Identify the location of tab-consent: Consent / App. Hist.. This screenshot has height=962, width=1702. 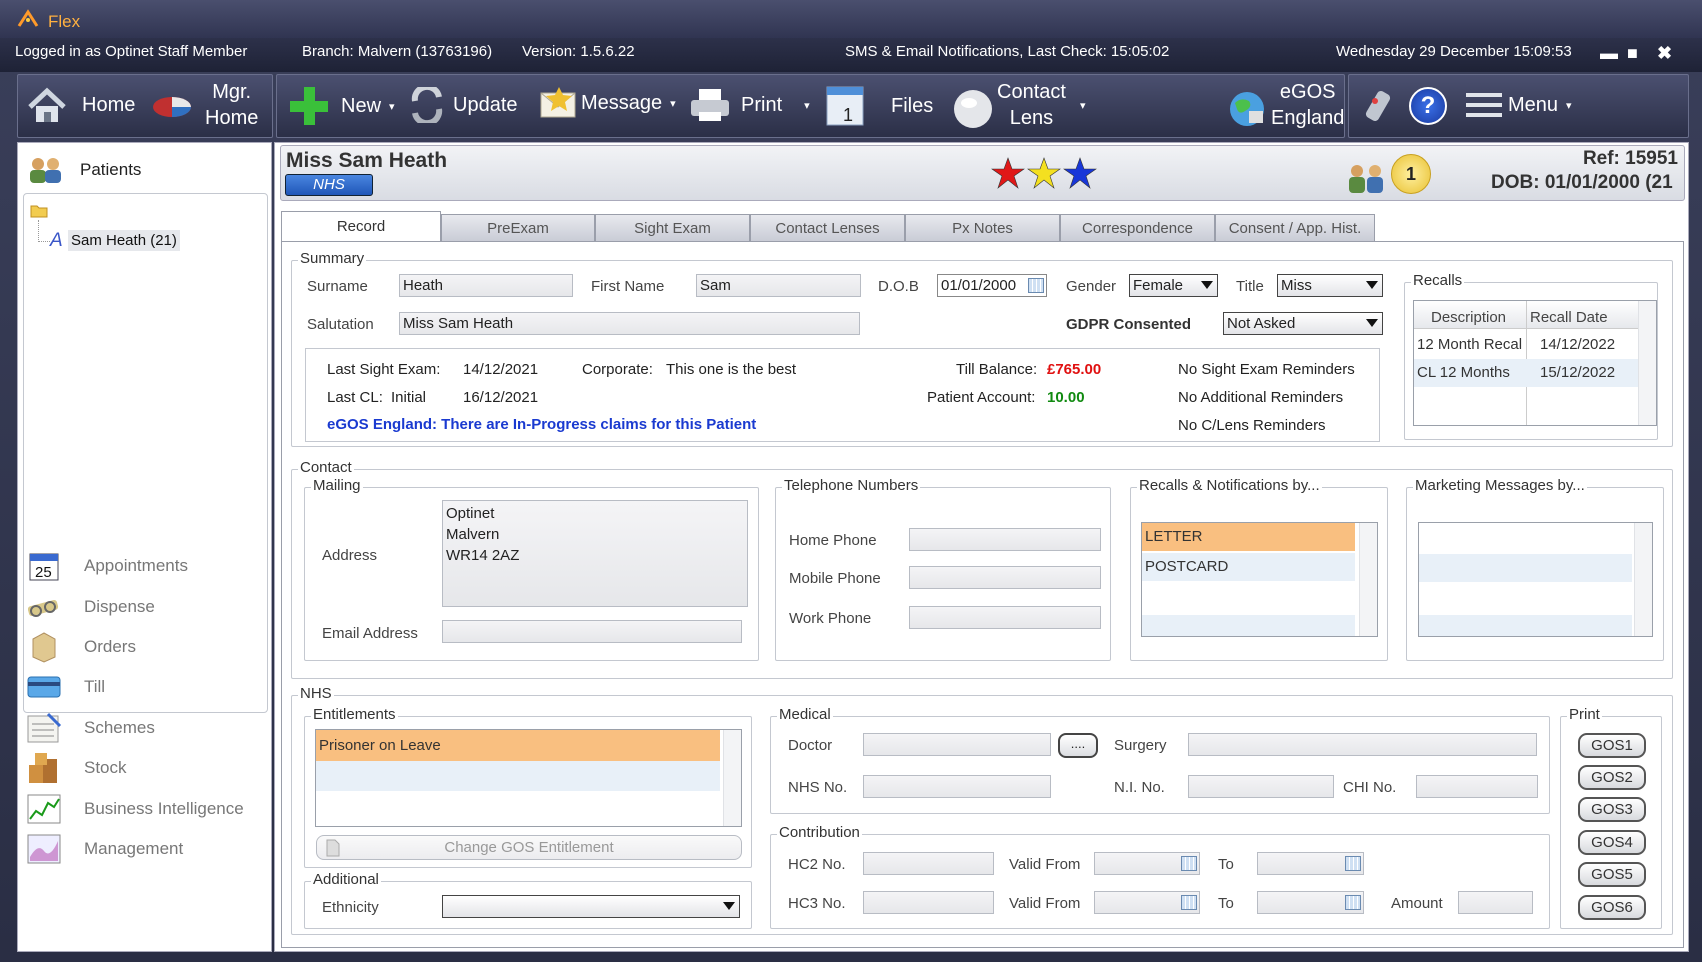
(1295, 228).